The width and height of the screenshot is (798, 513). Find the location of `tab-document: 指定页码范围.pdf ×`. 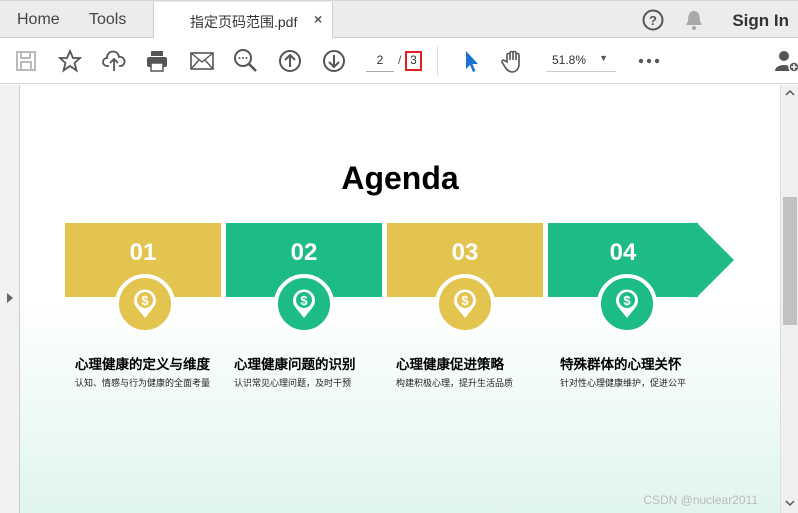

tab-document: 指定页码范围.pdf × is located at coordinates (243, 21).